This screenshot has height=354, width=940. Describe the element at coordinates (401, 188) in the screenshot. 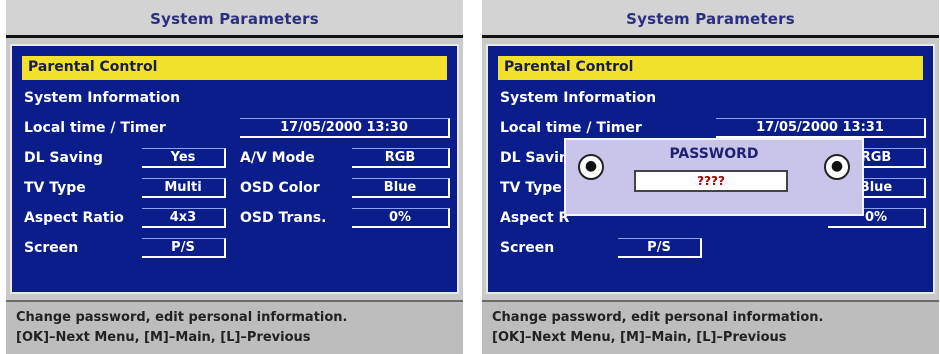

I see `osd-color-field: Blue` at that location.